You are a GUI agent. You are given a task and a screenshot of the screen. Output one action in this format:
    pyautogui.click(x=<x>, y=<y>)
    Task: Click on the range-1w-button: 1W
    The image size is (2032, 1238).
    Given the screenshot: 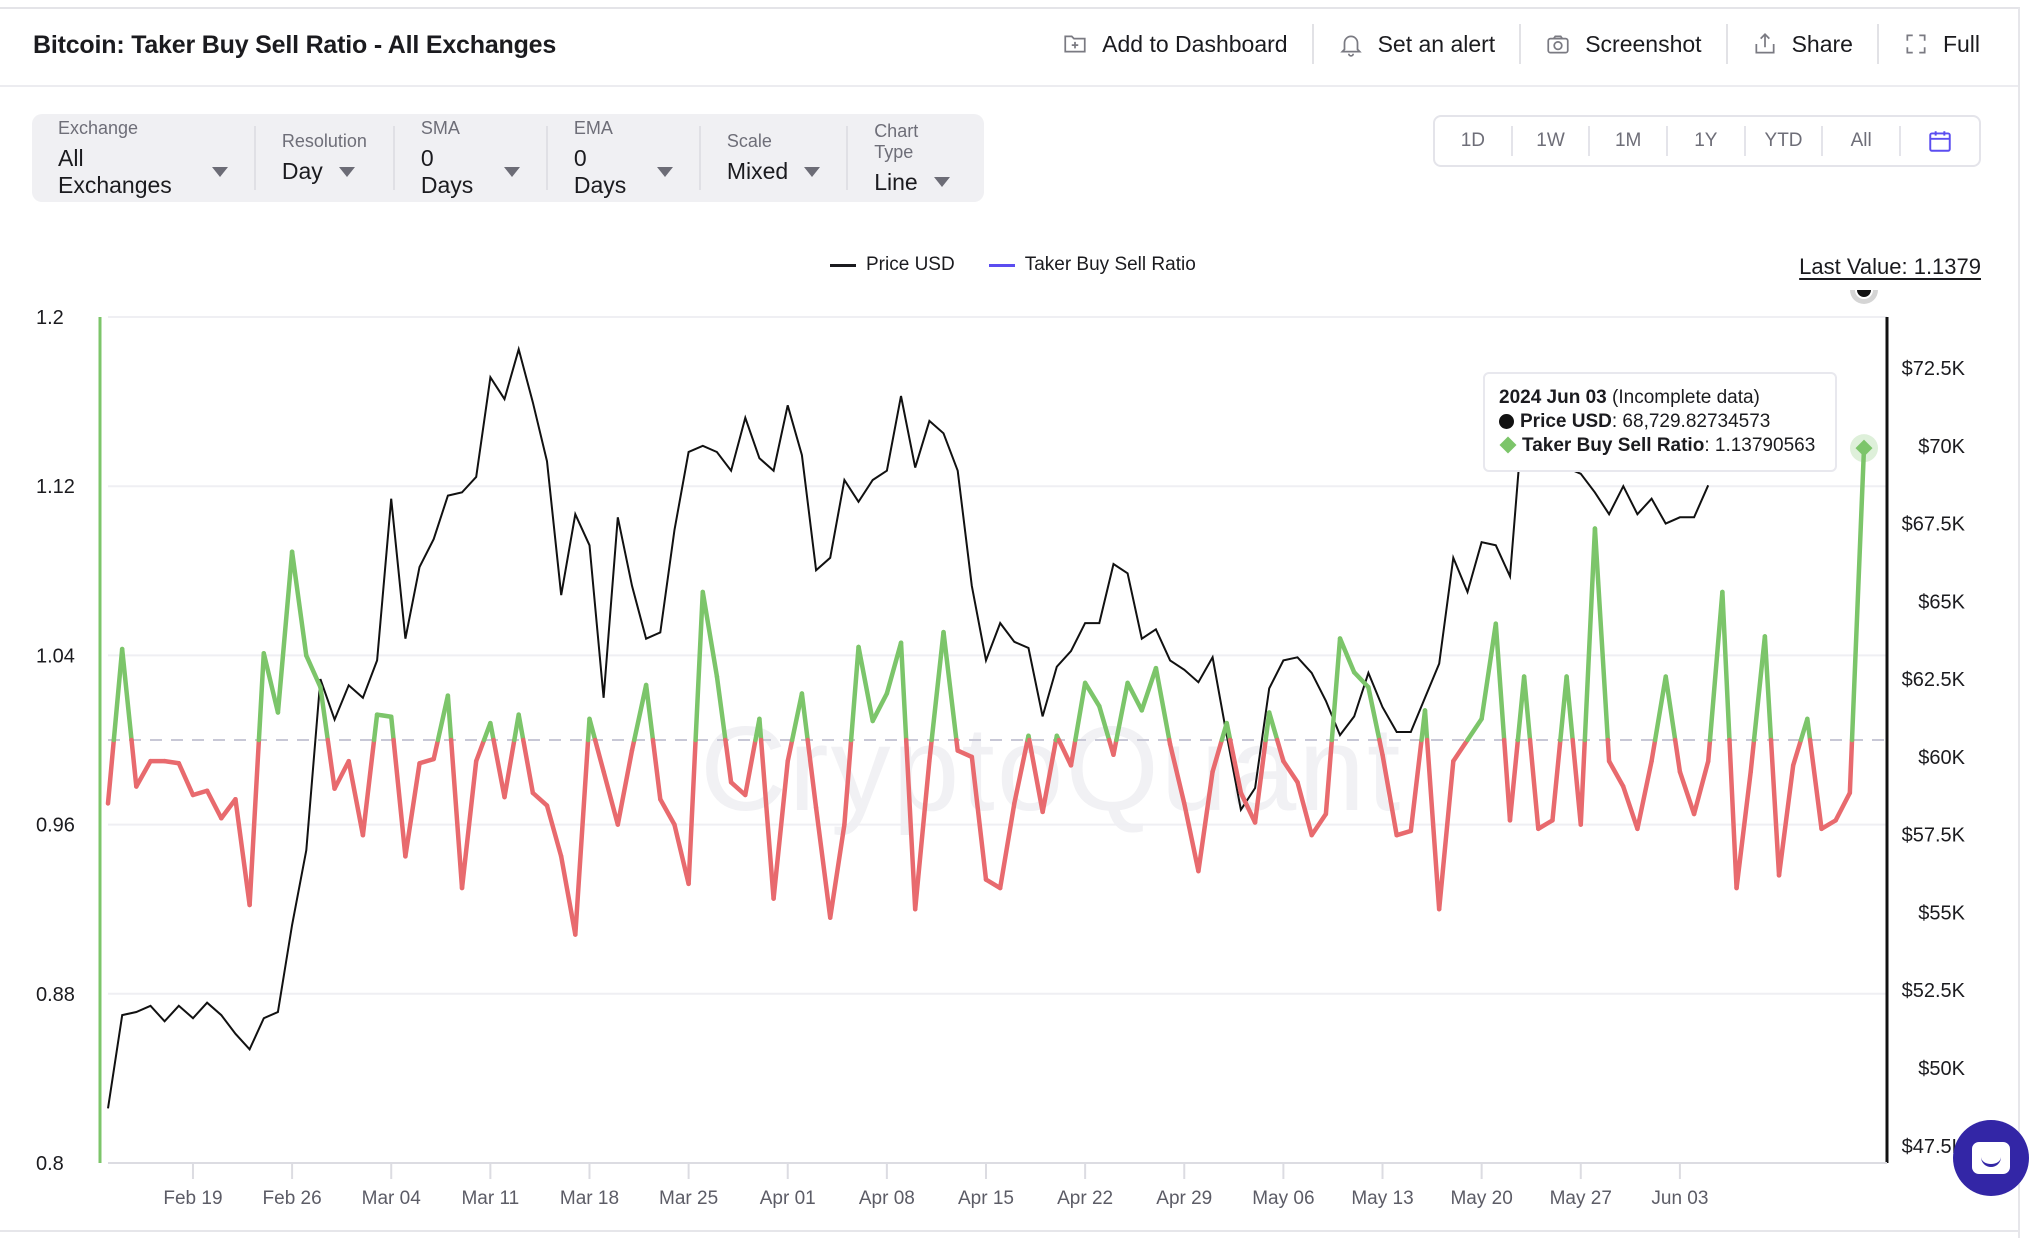 What is the action you would take?
    pyautogui.click(x=1549, y=141)
    